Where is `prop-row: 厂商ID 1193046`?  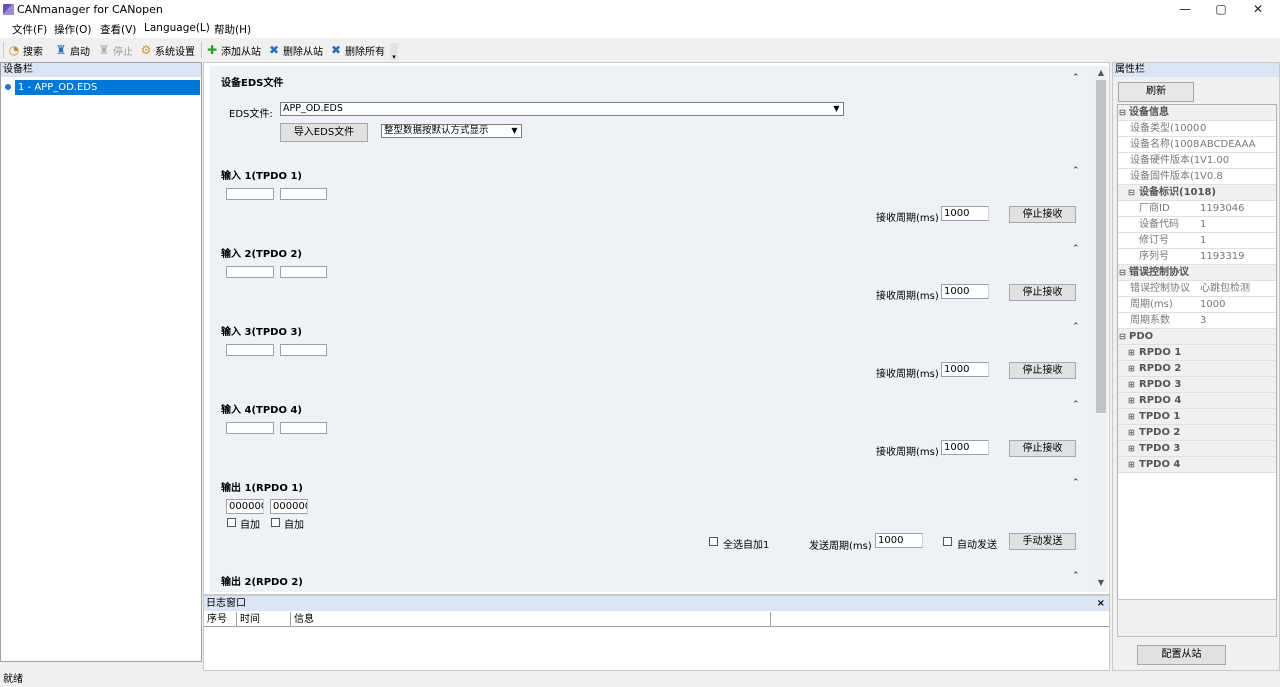
prop-row: 厂商ID 1193046 is located at coordinates (1197, 209).